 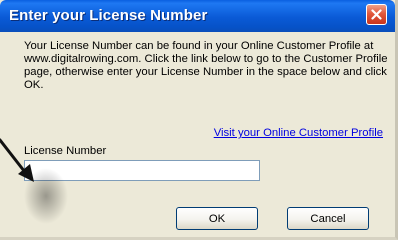 I want to click on close-button, so click(x=376, y=14).